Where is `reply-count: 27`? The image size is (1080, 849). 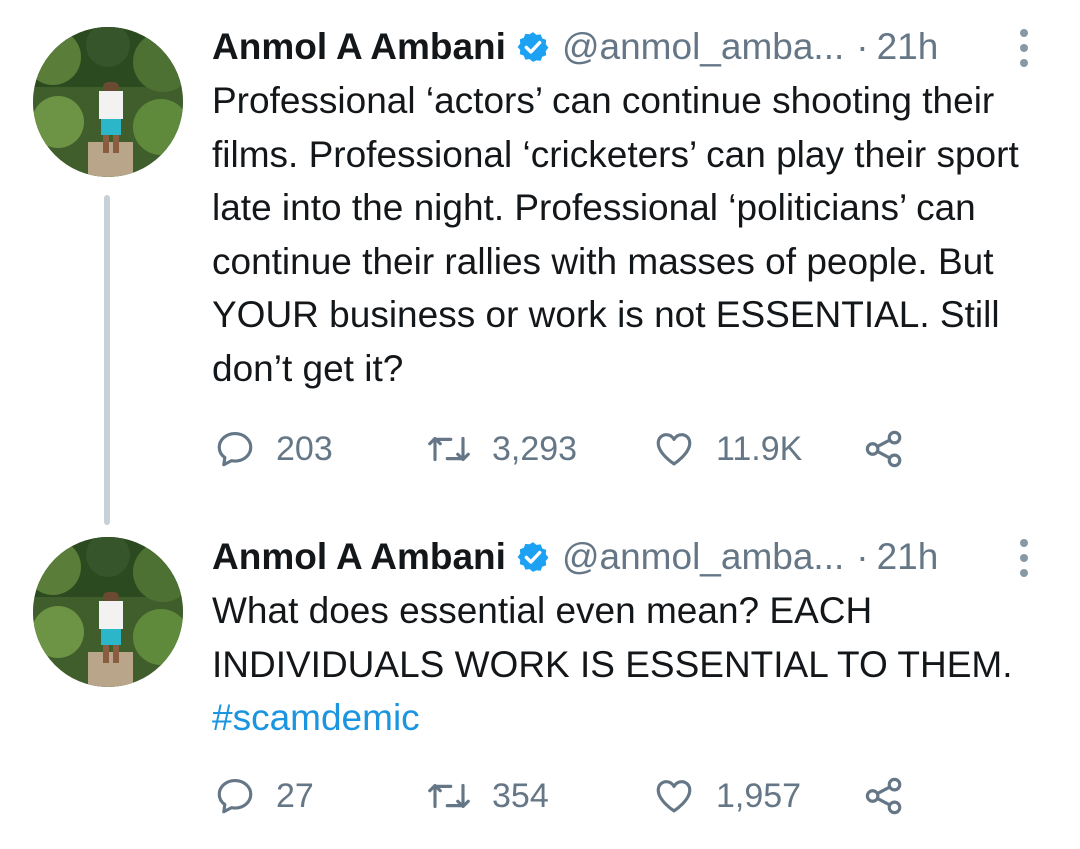 reply-count: 27 is located at coordinates (295, 795).